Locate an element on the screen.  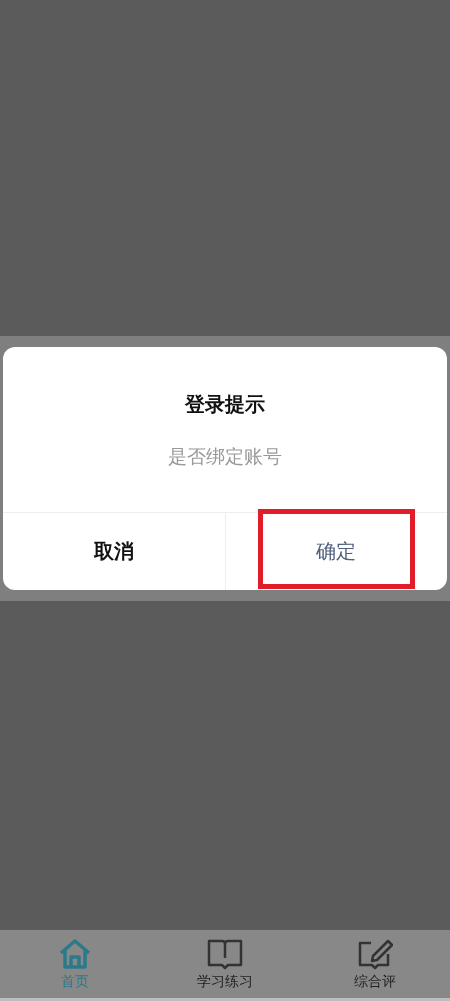
cancel-button: 取消 is located at coordinates (114, 551).